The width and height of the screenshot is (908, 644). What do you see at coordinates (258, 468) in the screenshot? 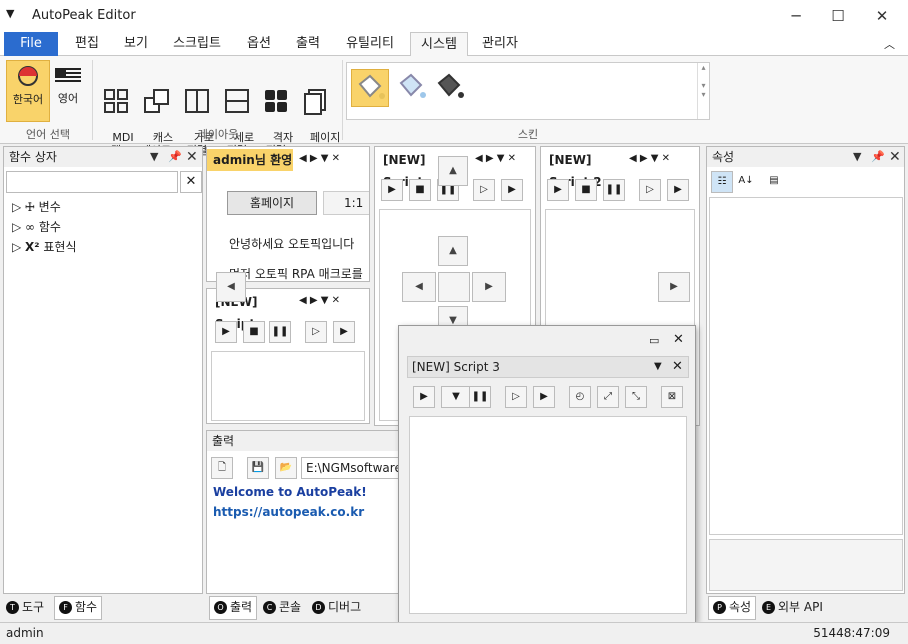
I see `save-icon: 💾` at bounding box center [258, 468].